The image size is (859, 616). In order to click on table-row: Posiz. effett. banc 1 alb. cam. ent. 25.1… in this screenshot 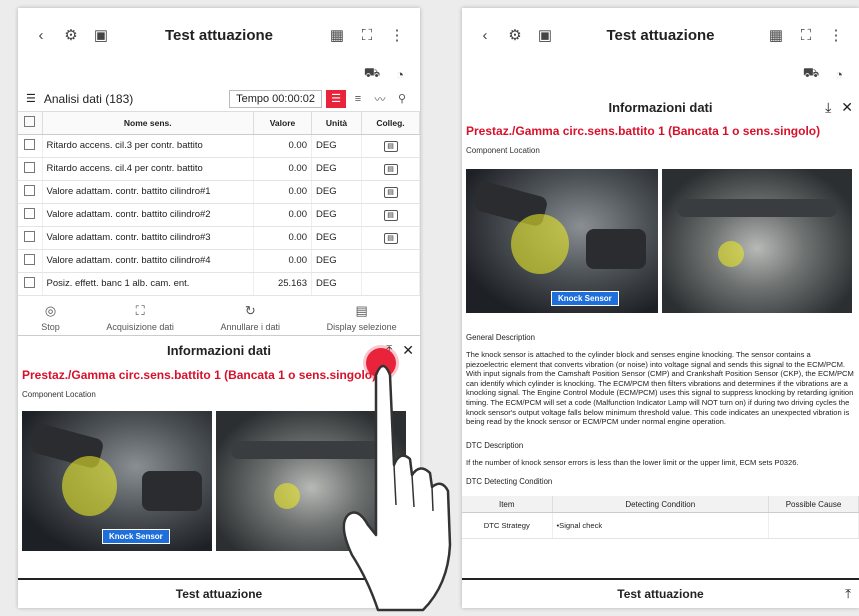, I will do `click(219, 284)`.